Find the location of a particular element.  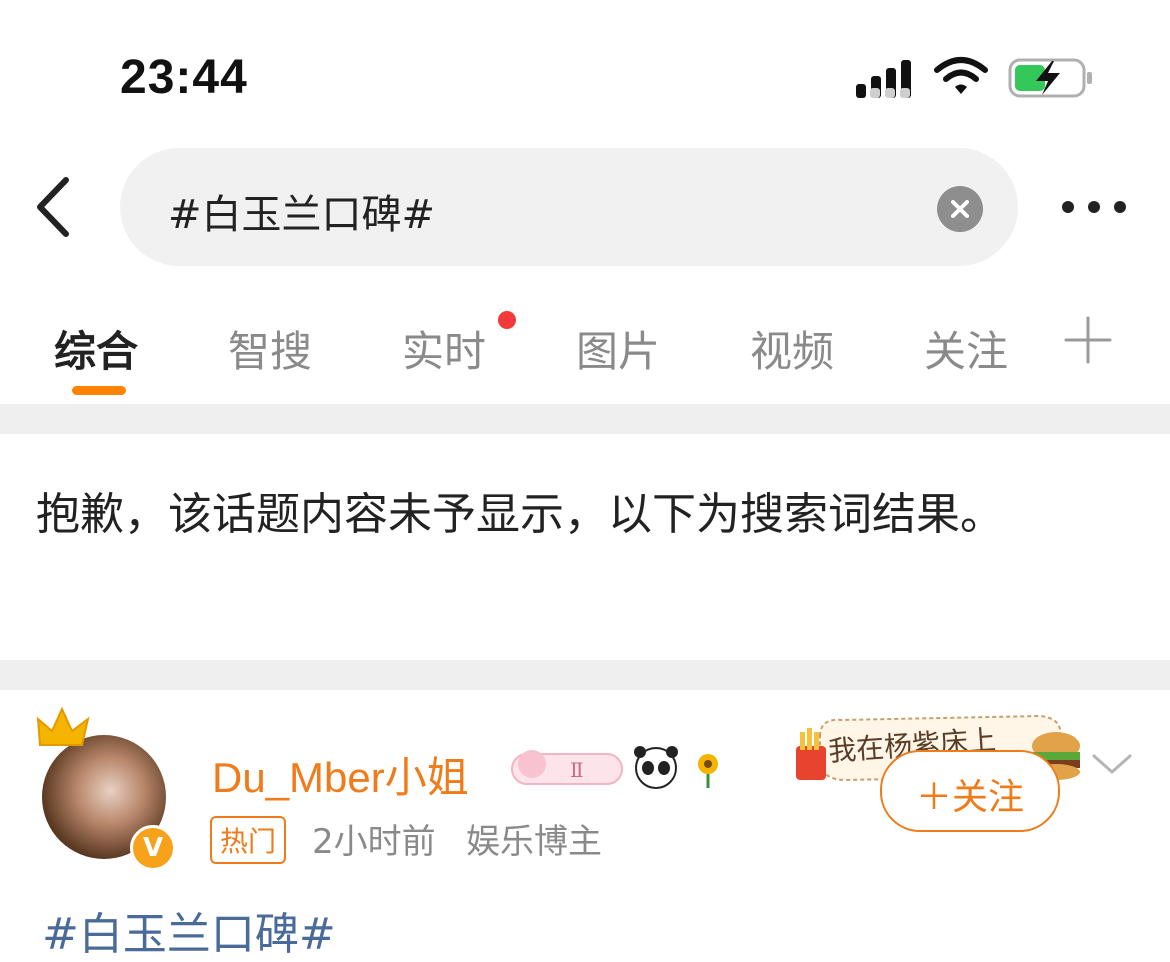

more-icon is located at coordinates (1094, 207).